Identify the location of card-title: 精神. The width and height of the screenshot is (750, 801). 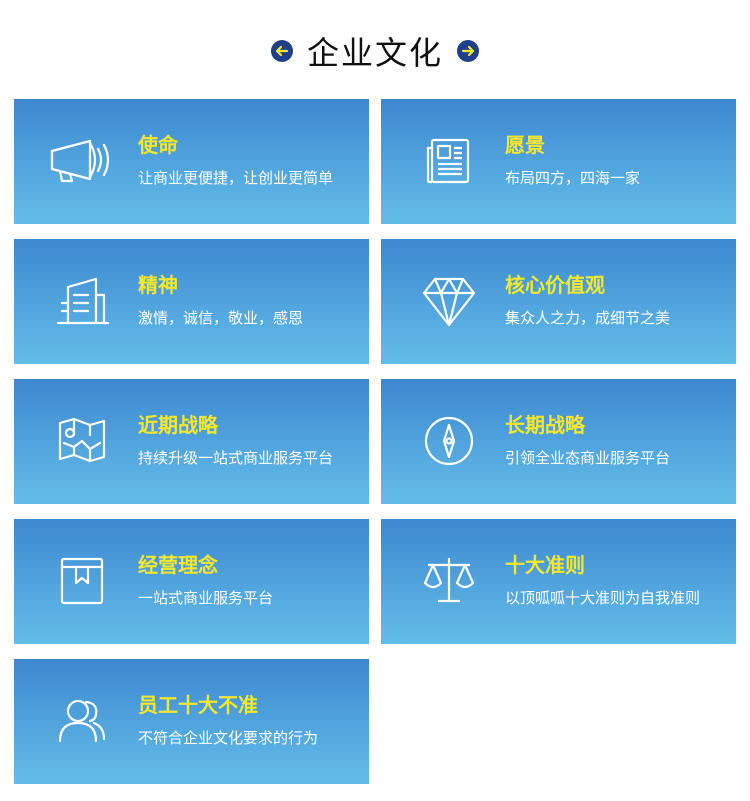
(158, 285).